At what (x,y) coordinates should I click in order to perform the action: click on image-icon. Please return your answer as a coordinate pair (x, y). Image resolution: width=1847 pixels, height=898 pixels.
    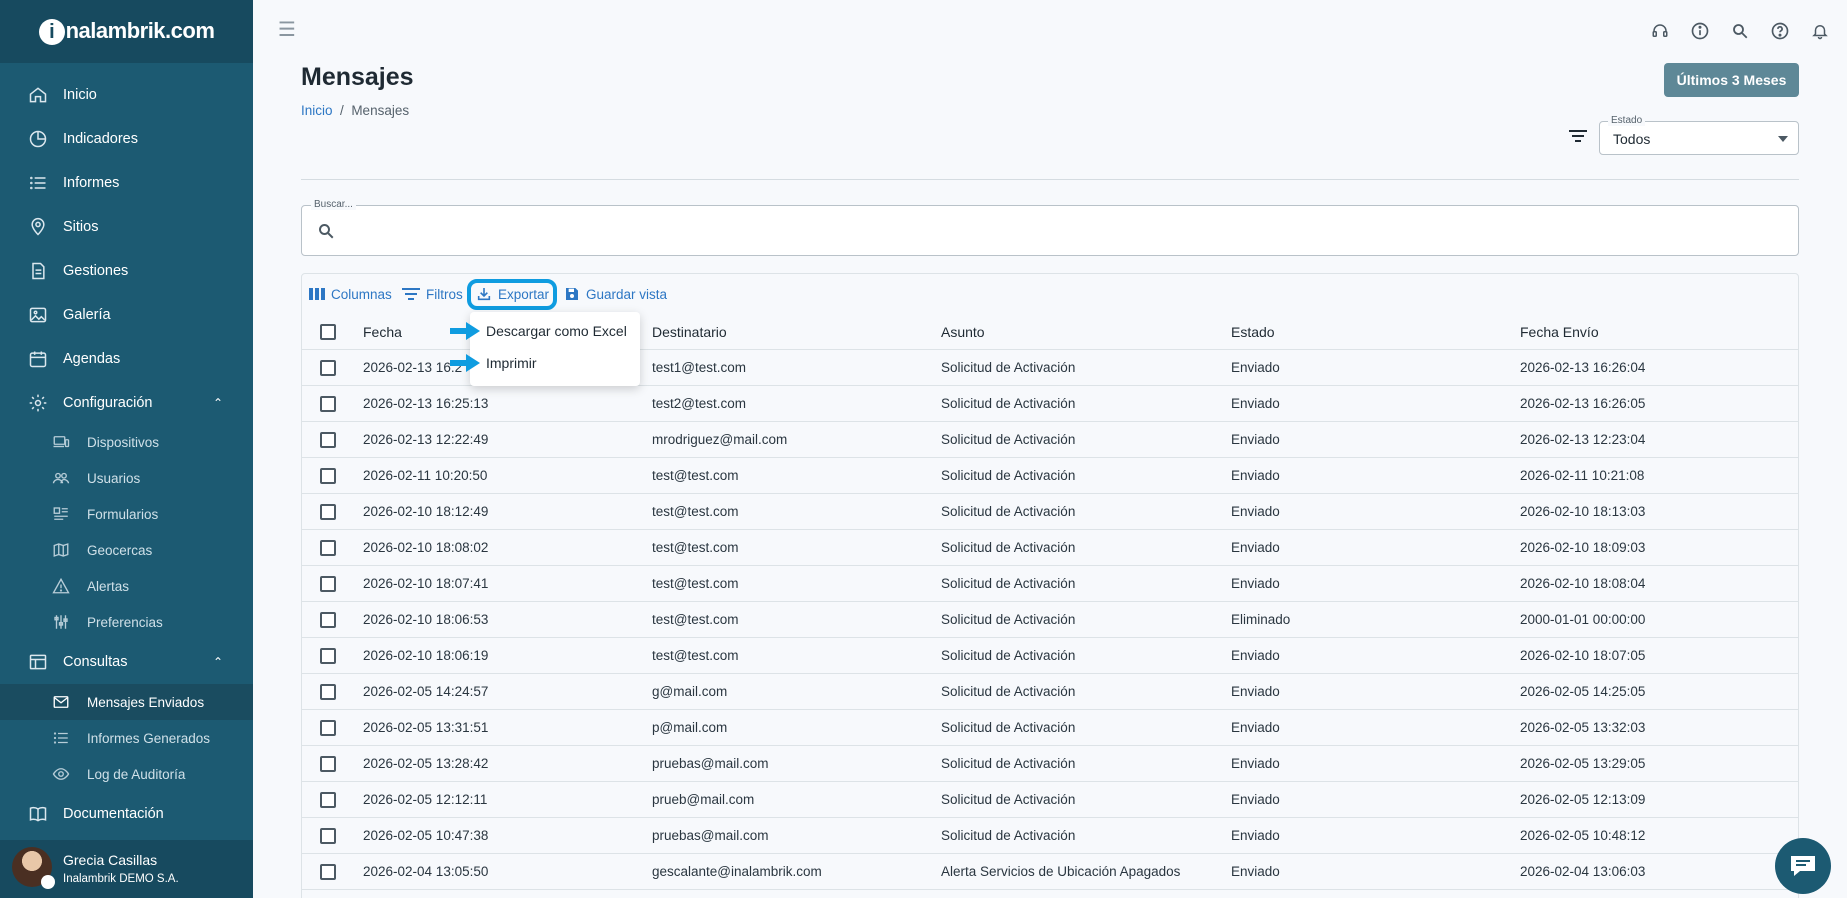
    Looking at the image, I should click on (38, 315).